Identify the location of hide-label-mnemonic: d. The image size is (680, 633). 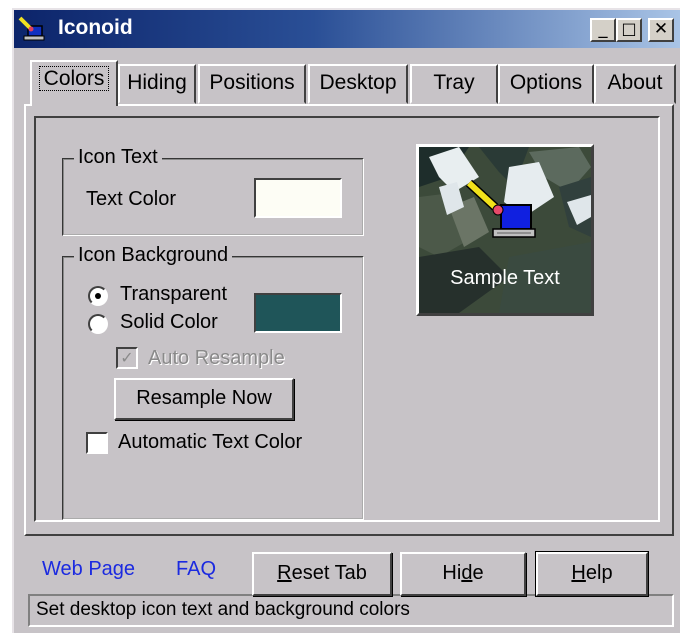
(467, 573).